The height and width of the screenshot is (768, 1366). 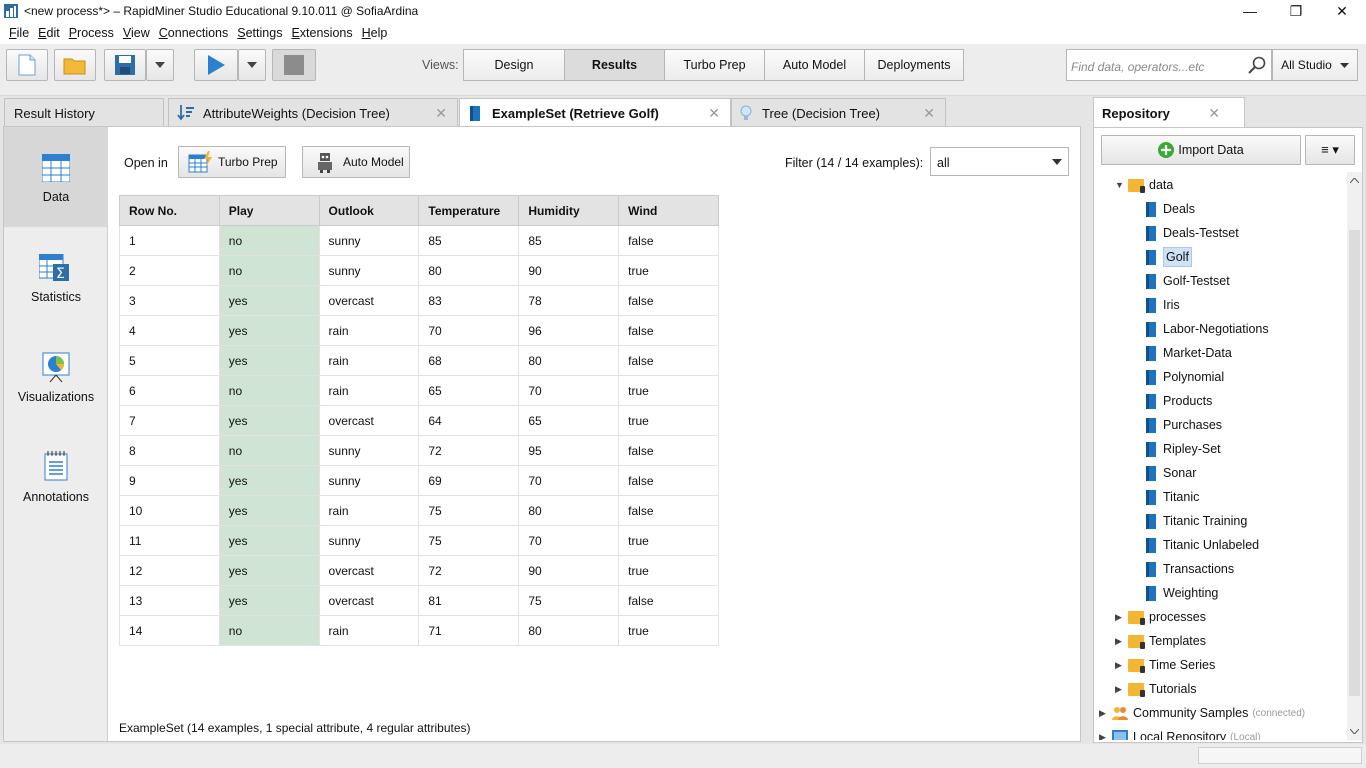 I want to click on menu-help: Help, so click(x=375, y=33).